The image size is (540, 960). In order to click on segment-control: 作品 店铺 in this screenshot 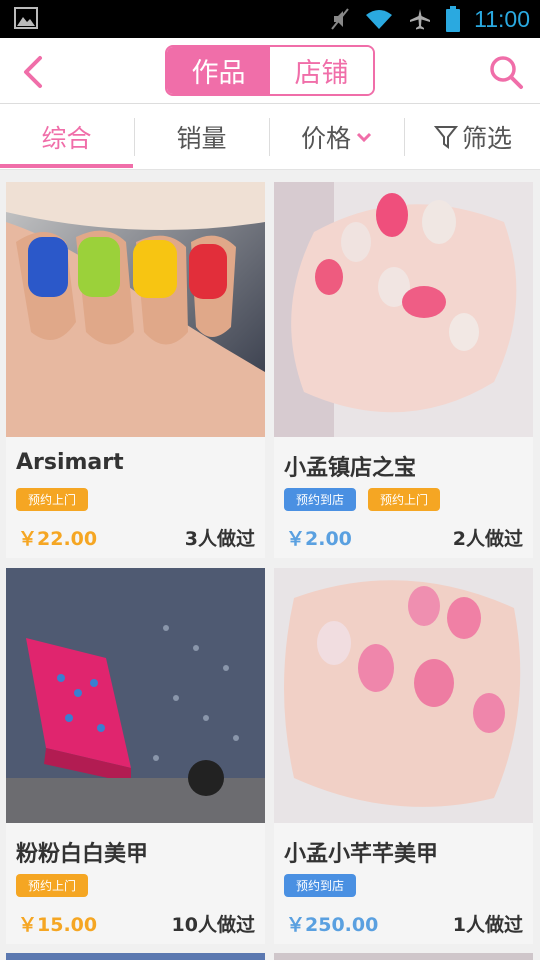, I will do `click(270, 70)`.